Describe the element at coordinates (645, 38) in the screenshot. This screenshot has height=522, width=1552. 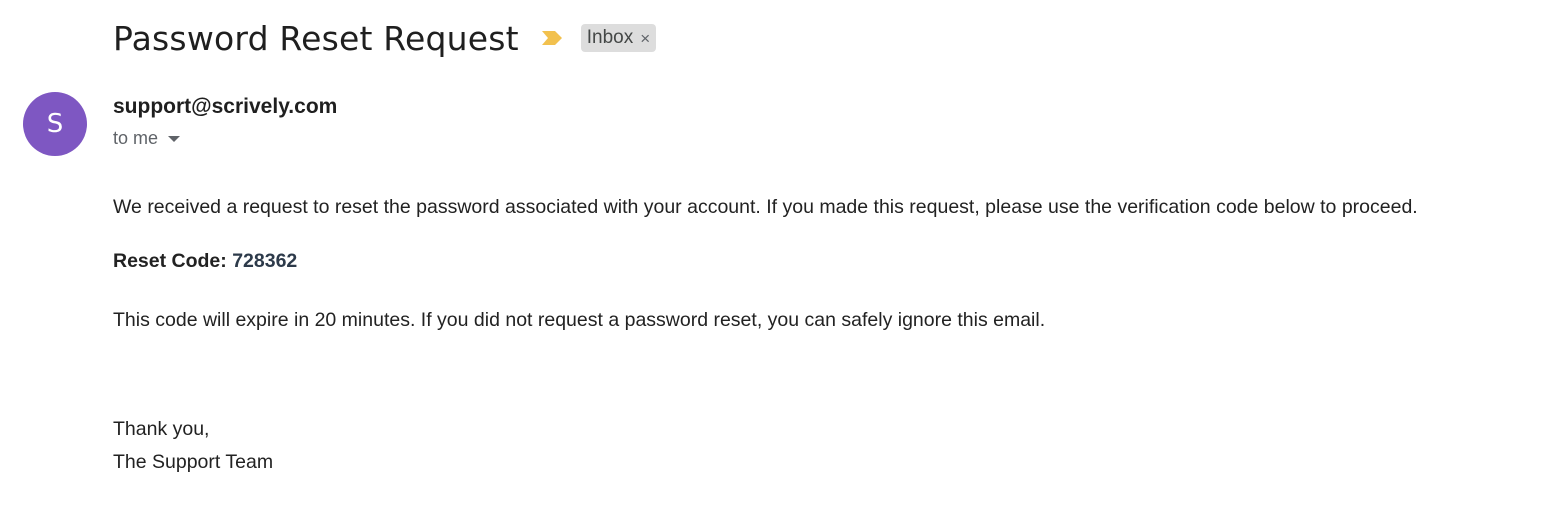
I see `remove-label-icon: ×` at that location.